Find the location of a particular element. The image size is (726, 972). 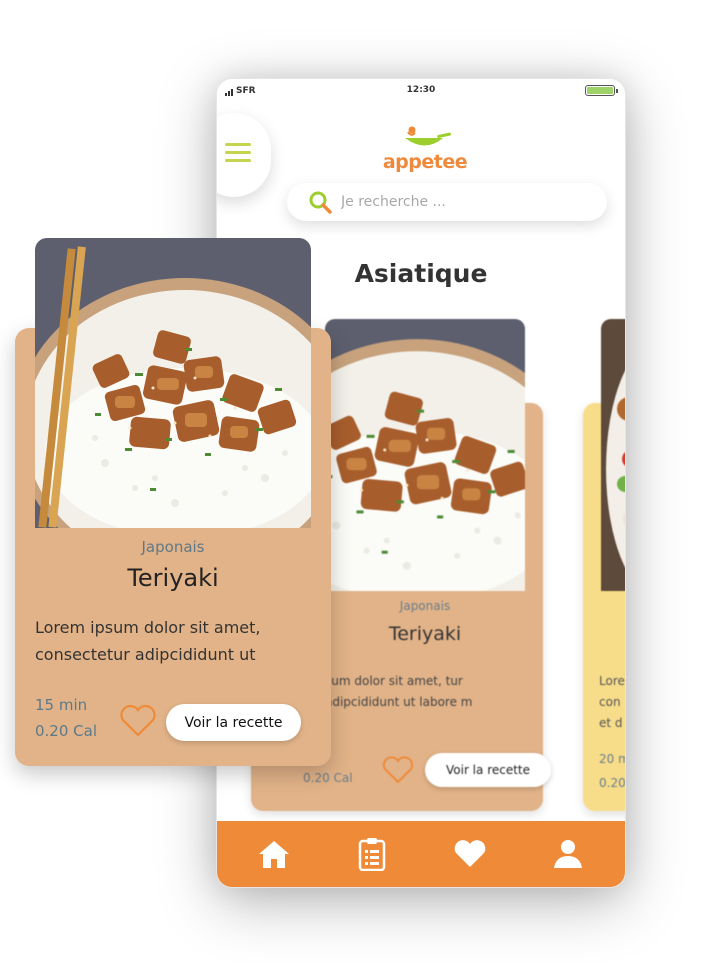

battery-level is located at coordinates (600, 90).